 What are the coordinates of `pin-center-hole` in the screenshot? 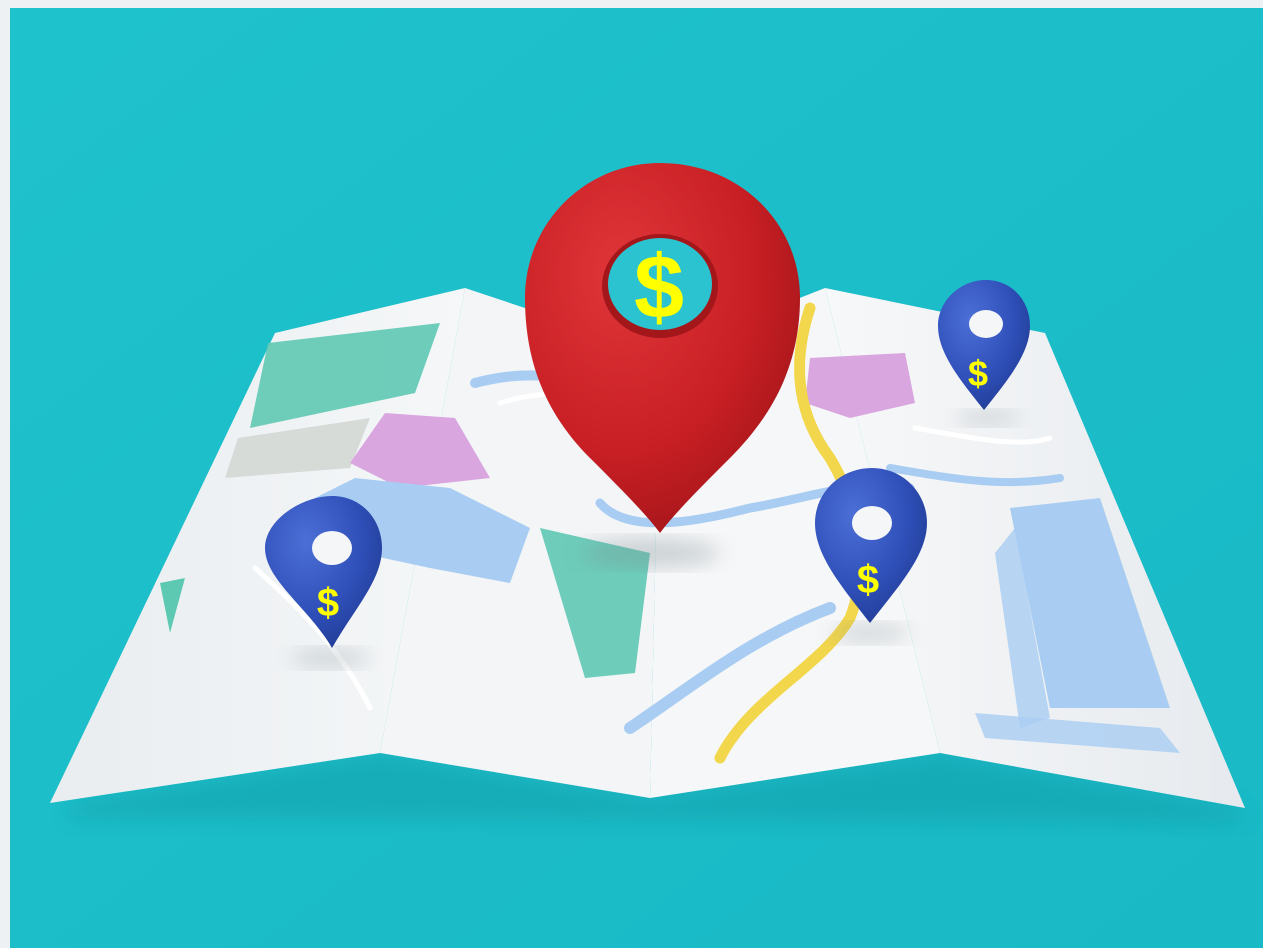 It's located at (872, 523).